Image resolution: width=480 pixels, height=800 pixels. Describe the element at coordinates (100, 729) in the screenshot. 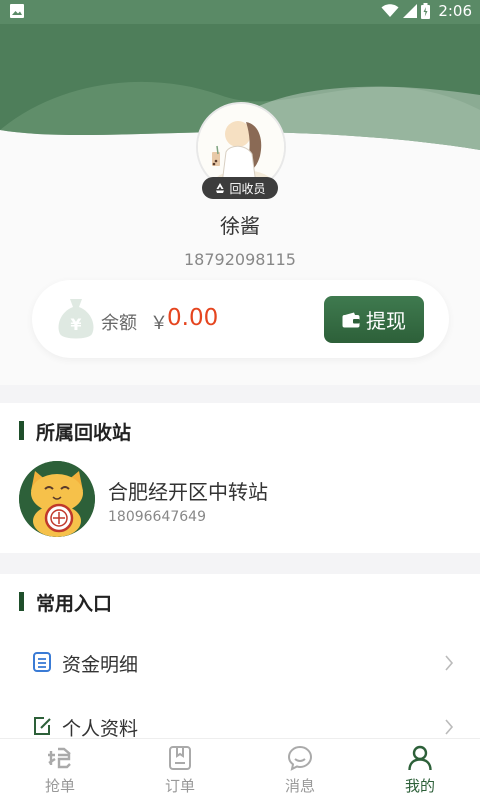

I see `menu-item-label: 个人资料` at that location.